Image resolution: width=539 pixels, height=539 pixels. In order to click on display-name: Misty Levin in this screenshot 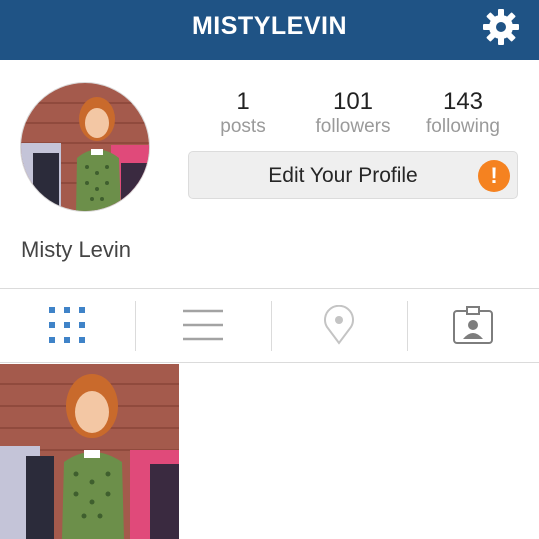, I will do `click(76, 249)`.